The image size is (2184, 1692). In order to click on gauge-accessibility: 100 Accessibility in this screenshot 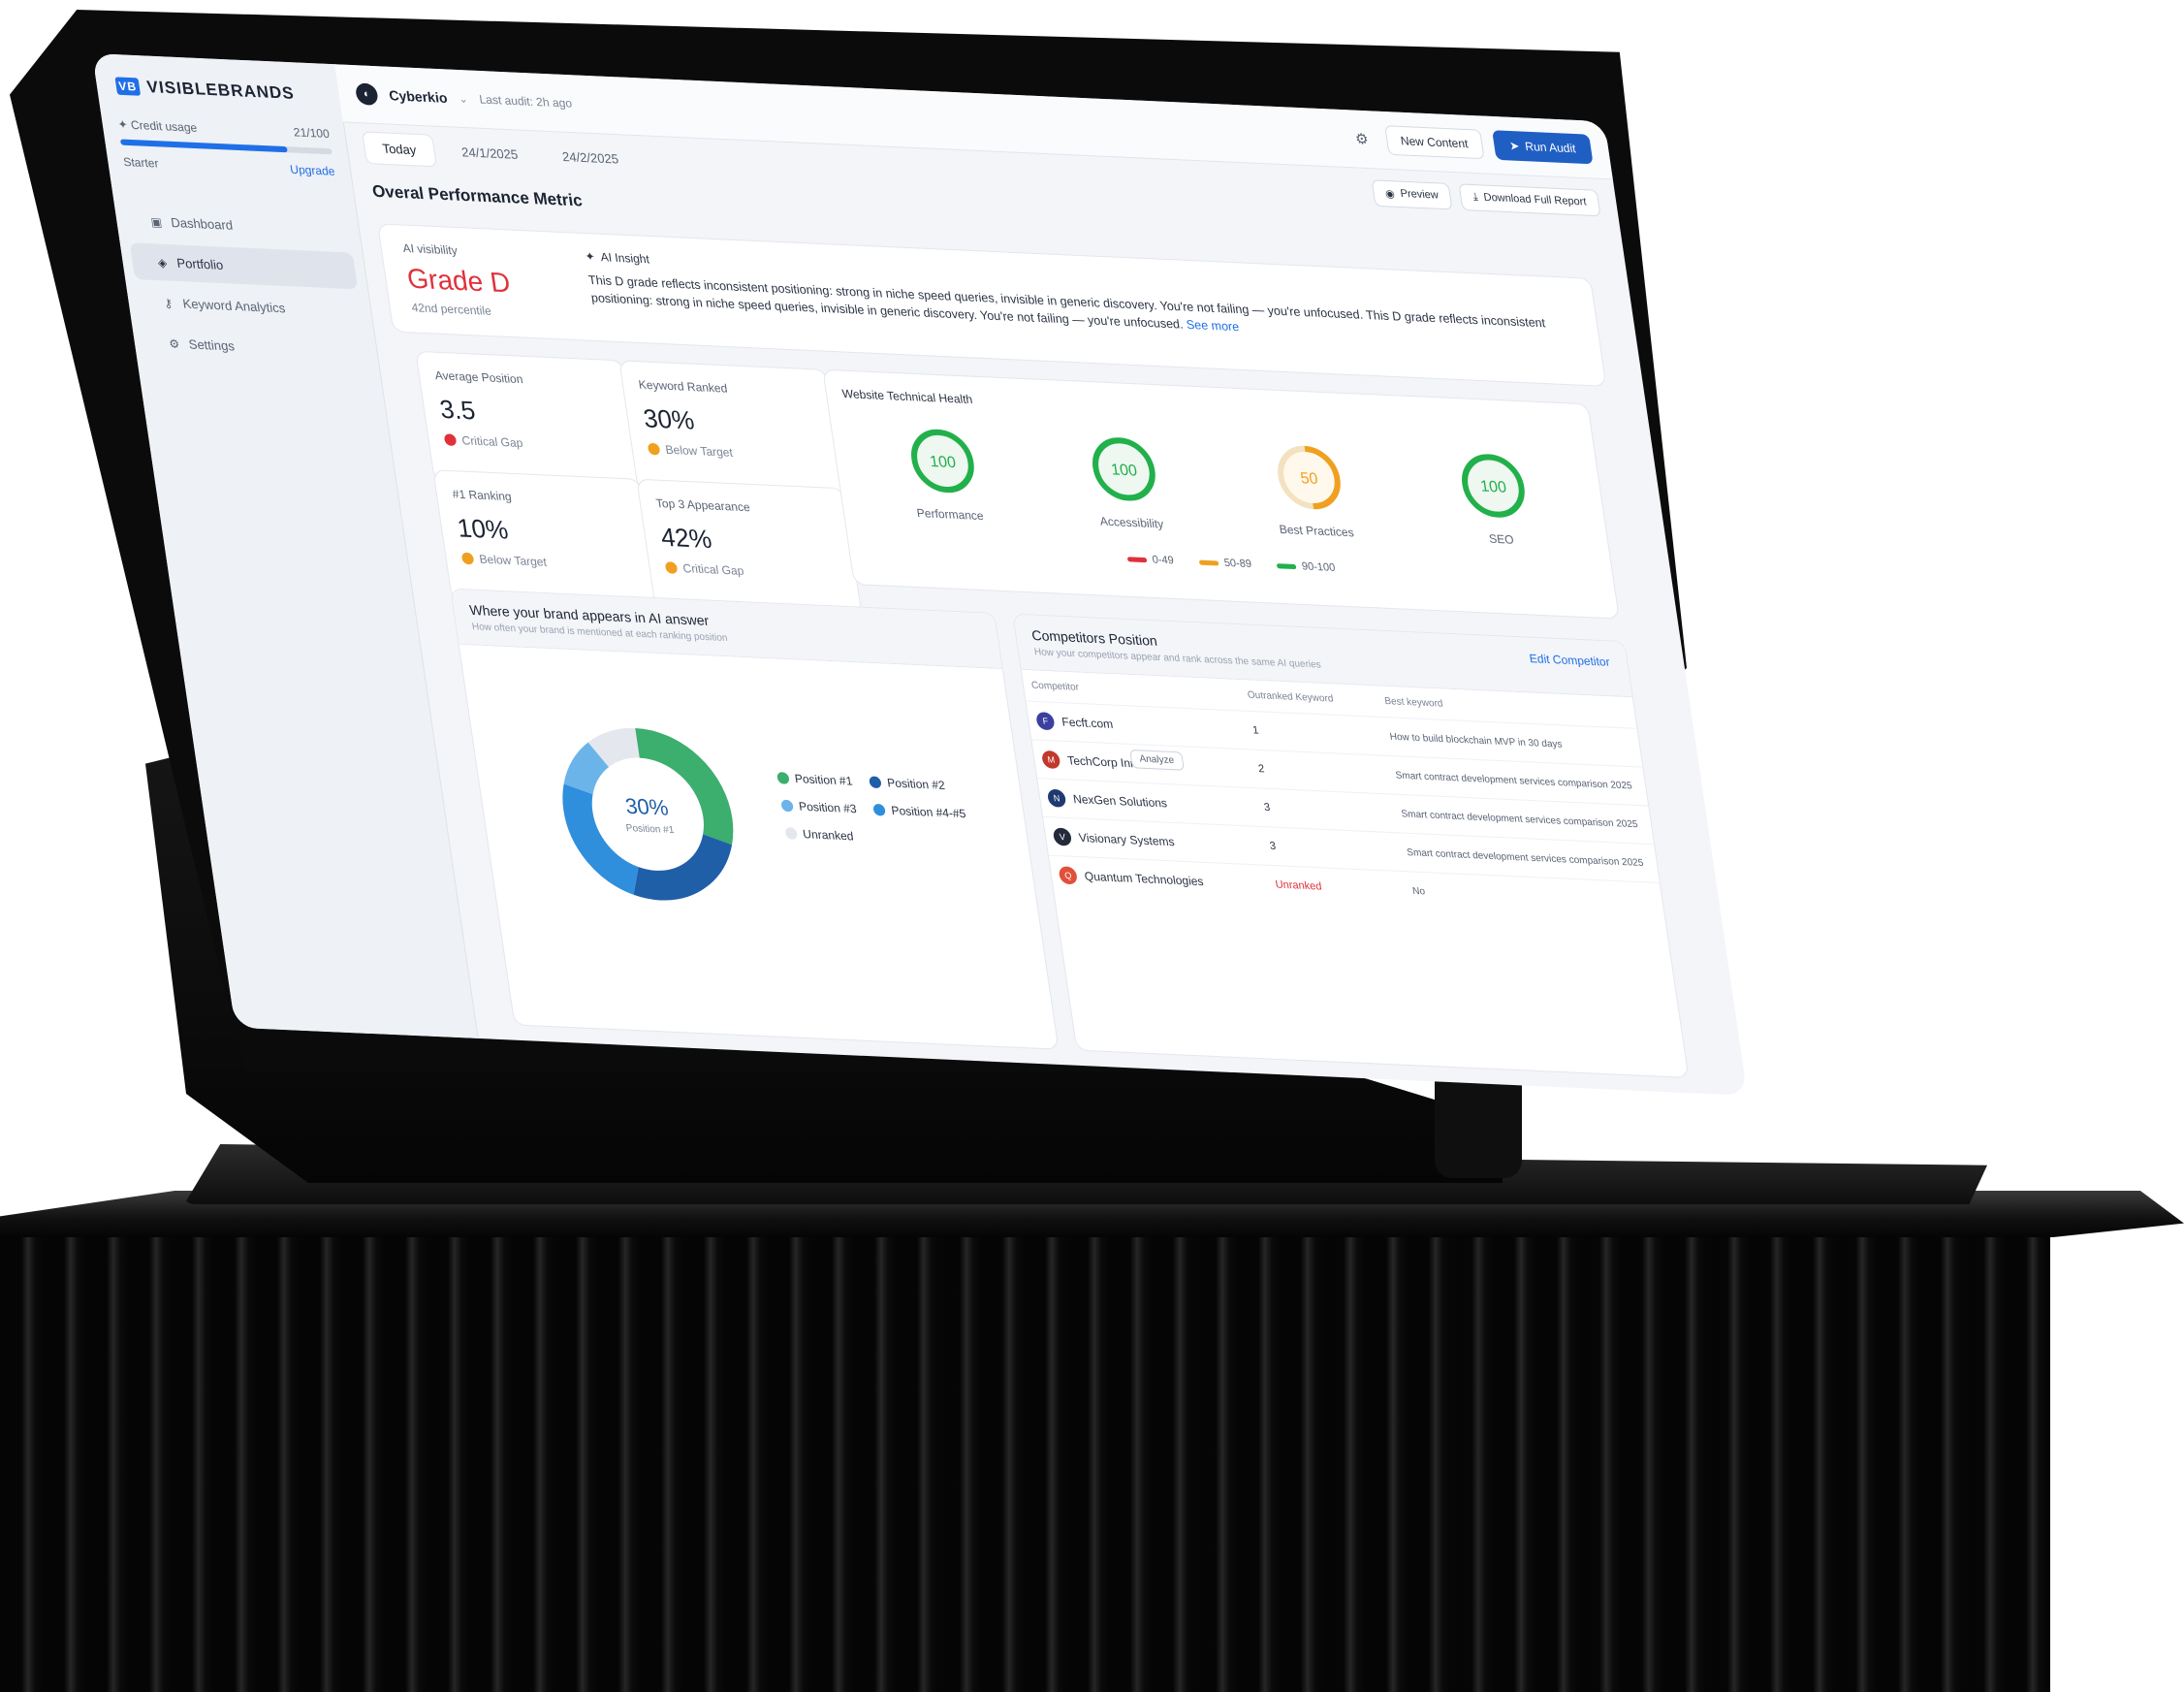, I will do `click(1125, 482)`.